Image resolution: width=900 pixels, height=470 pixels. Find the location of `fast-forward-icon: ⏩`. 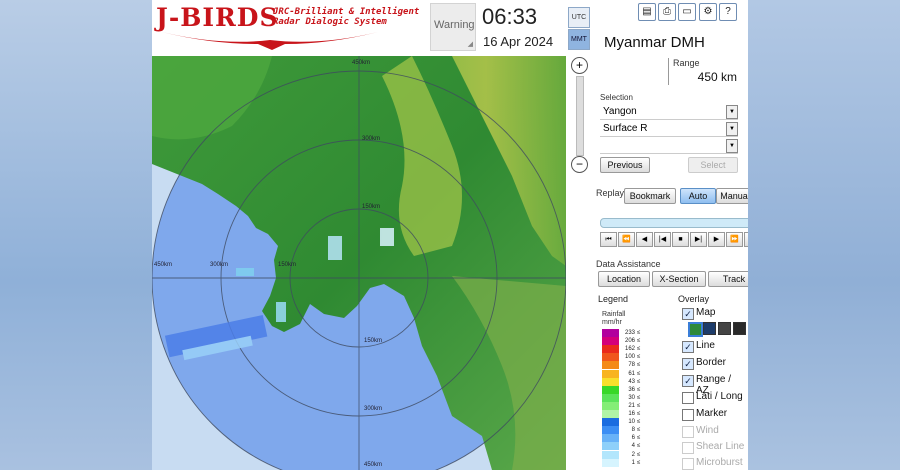

fast-forward-icon: ⏩ is located at coordinates (734, 239).